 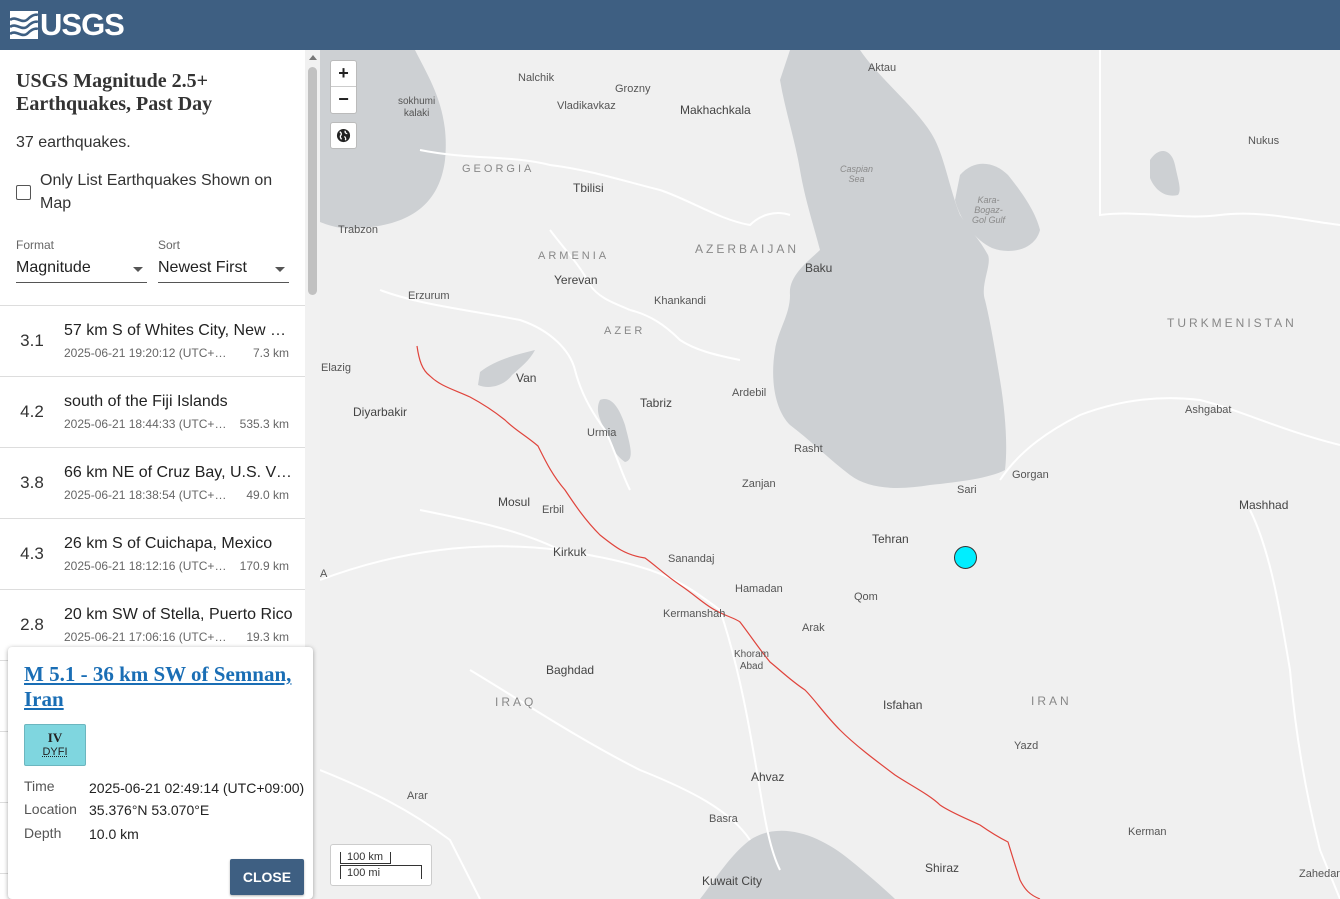 What do you see at coordinates (749, 393) in the screenshot?
I see `map-label-ardebil: Ardebil` at bounding box center [749, 393].